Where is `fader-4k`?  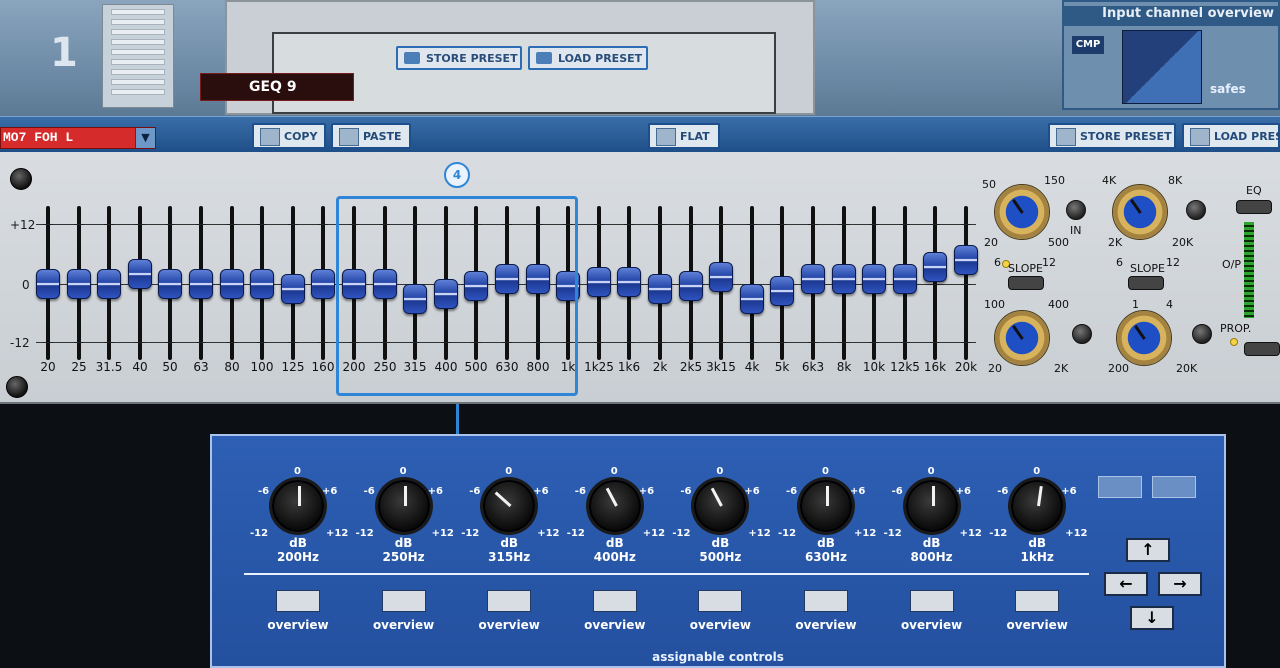
fader-4k is located at coordinates (752, 299).